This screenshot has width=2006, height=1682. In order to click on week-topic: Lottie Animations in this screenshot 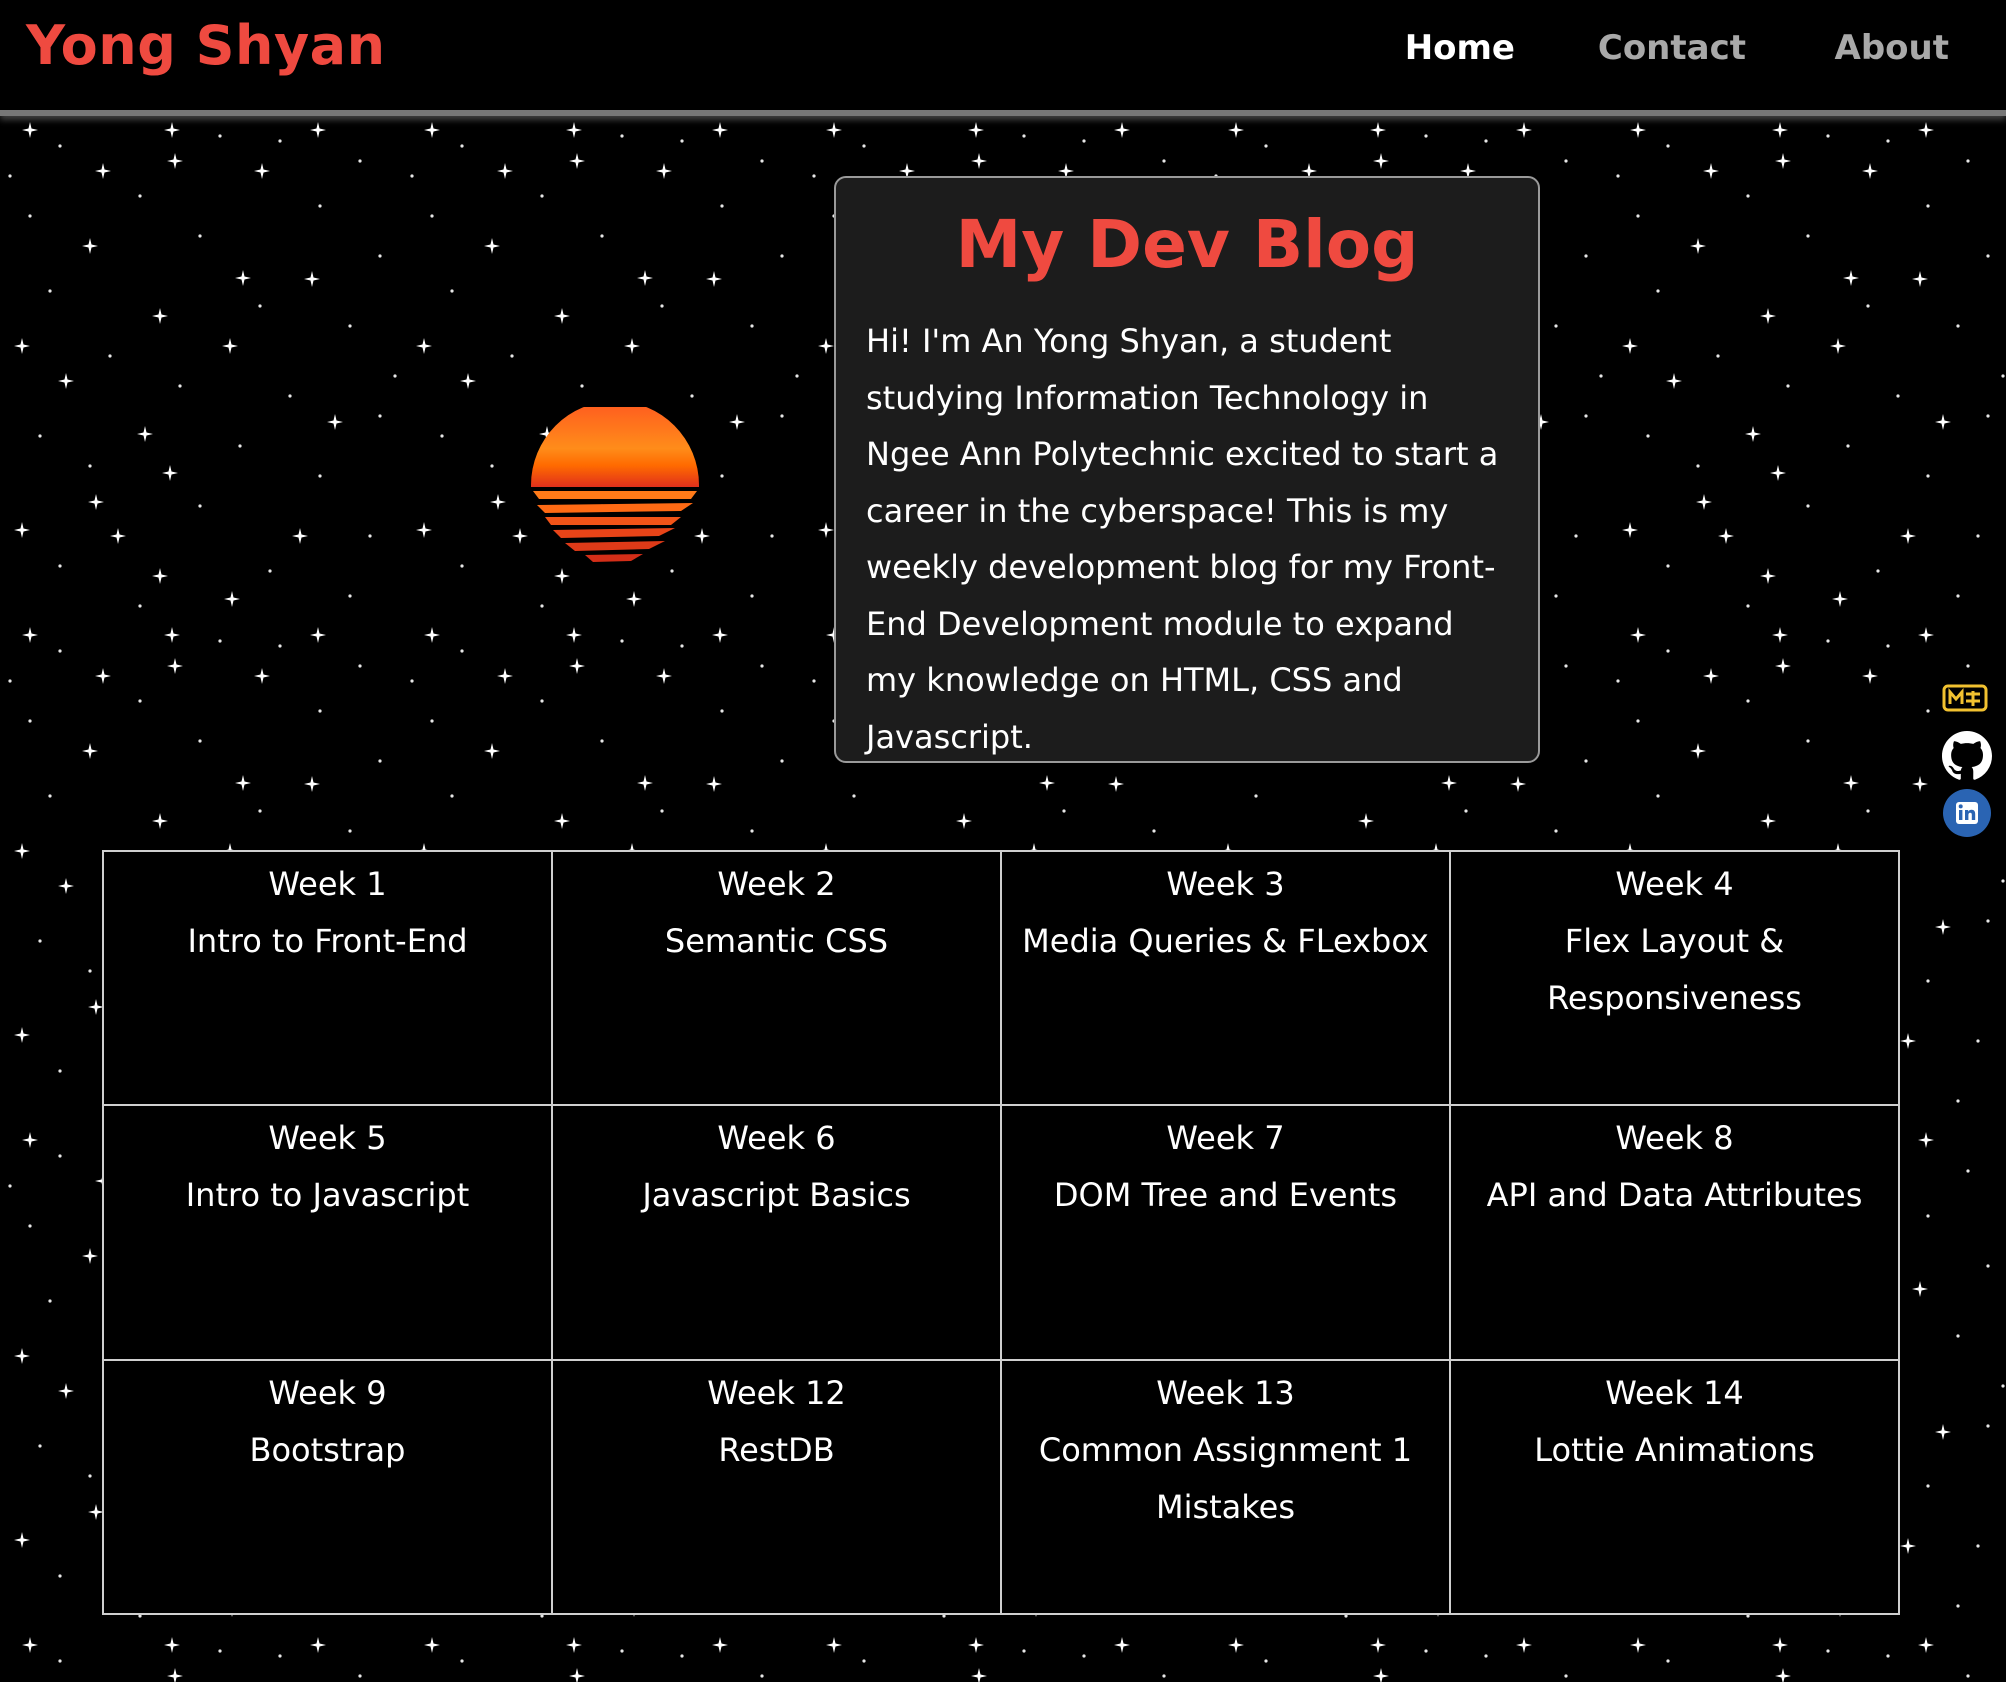, I will do `click(1674, 1449)`.